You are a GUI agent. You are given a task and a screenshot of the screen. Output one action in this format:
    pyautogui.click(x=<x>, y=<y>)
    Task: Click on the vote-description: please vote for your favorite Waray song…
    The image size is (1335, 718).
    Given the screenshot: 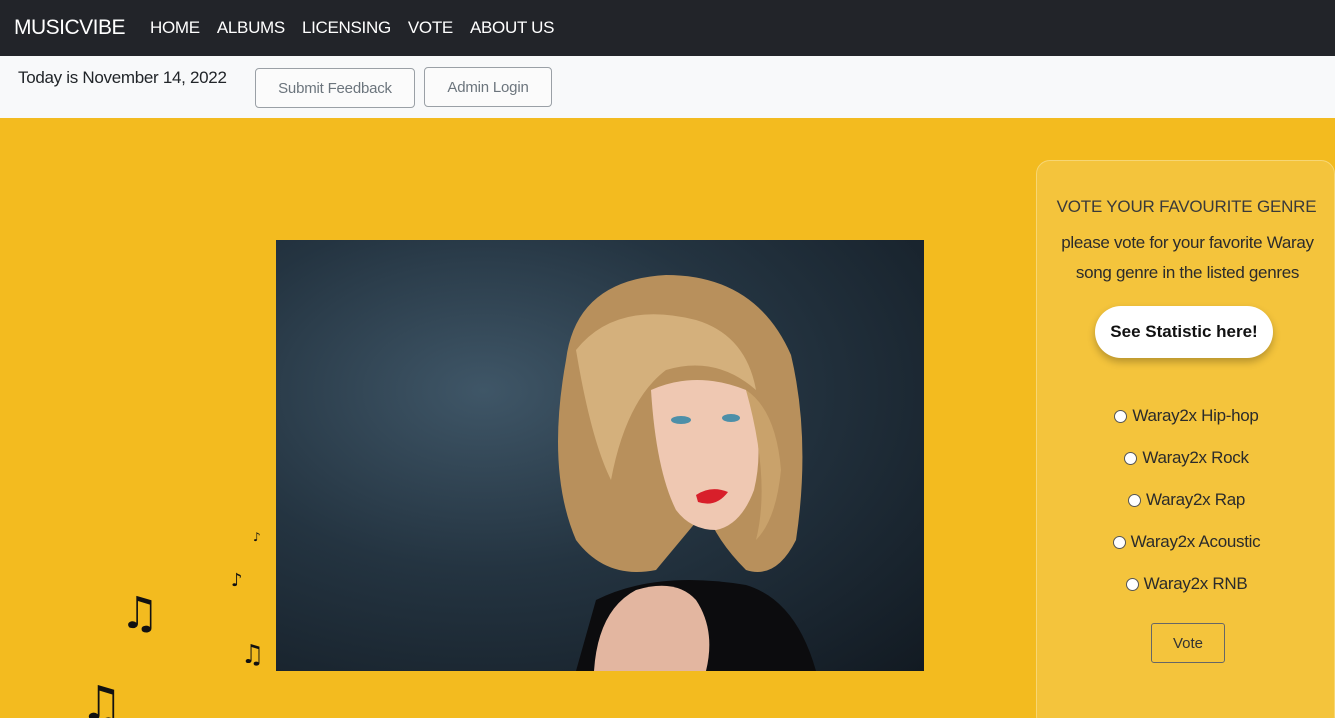 What is the action you would take?
    pyautogui.click(x=1187, y=257)
    